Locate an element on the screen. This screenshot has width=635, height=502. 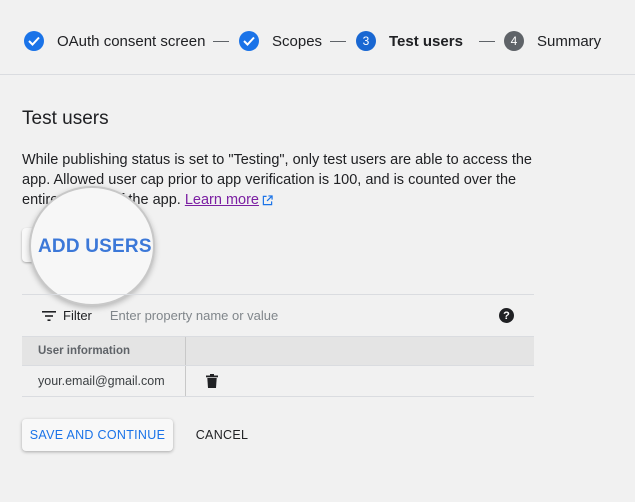
step-scopes: Scopes is located at coordinates (280, 41).